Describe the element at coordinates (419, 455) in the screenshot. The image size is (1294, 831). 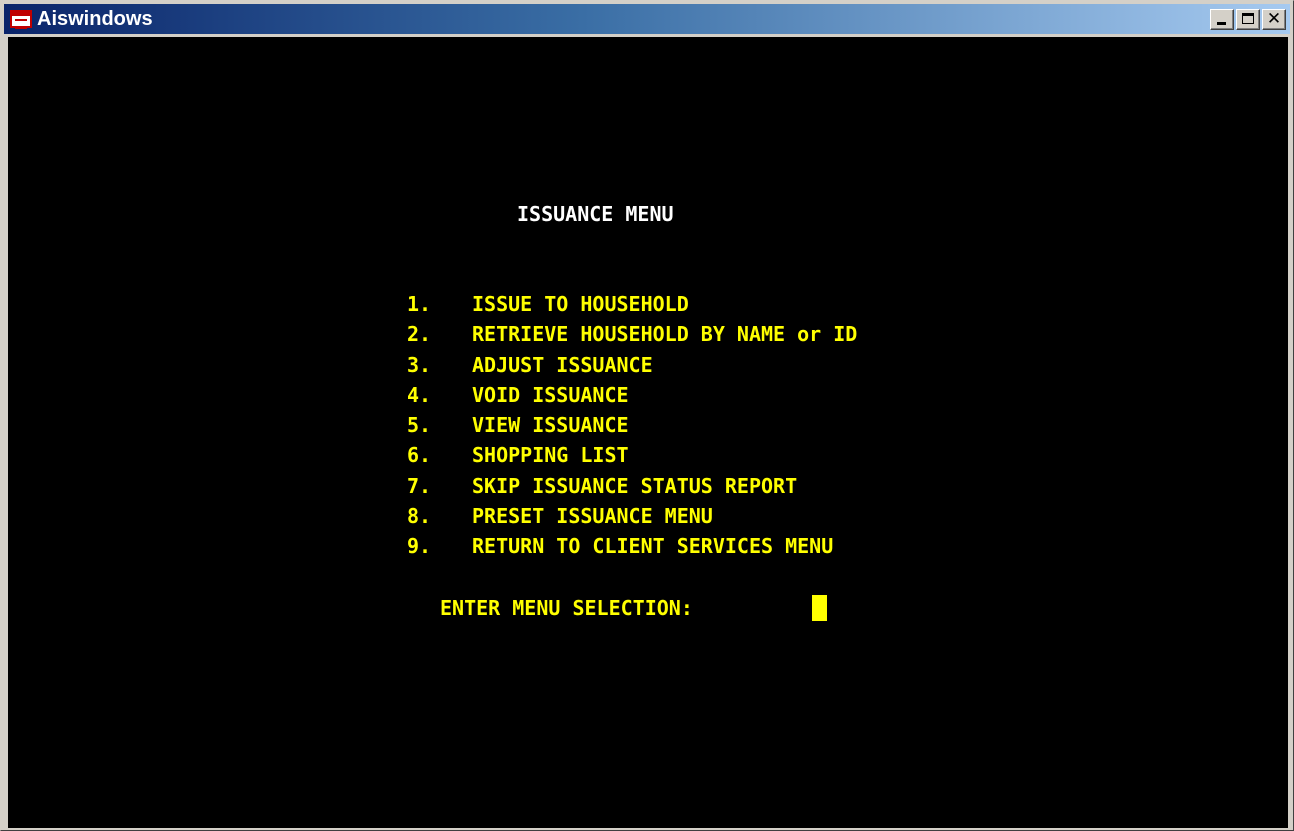
I see `menu-item-number: 6.` at that location.